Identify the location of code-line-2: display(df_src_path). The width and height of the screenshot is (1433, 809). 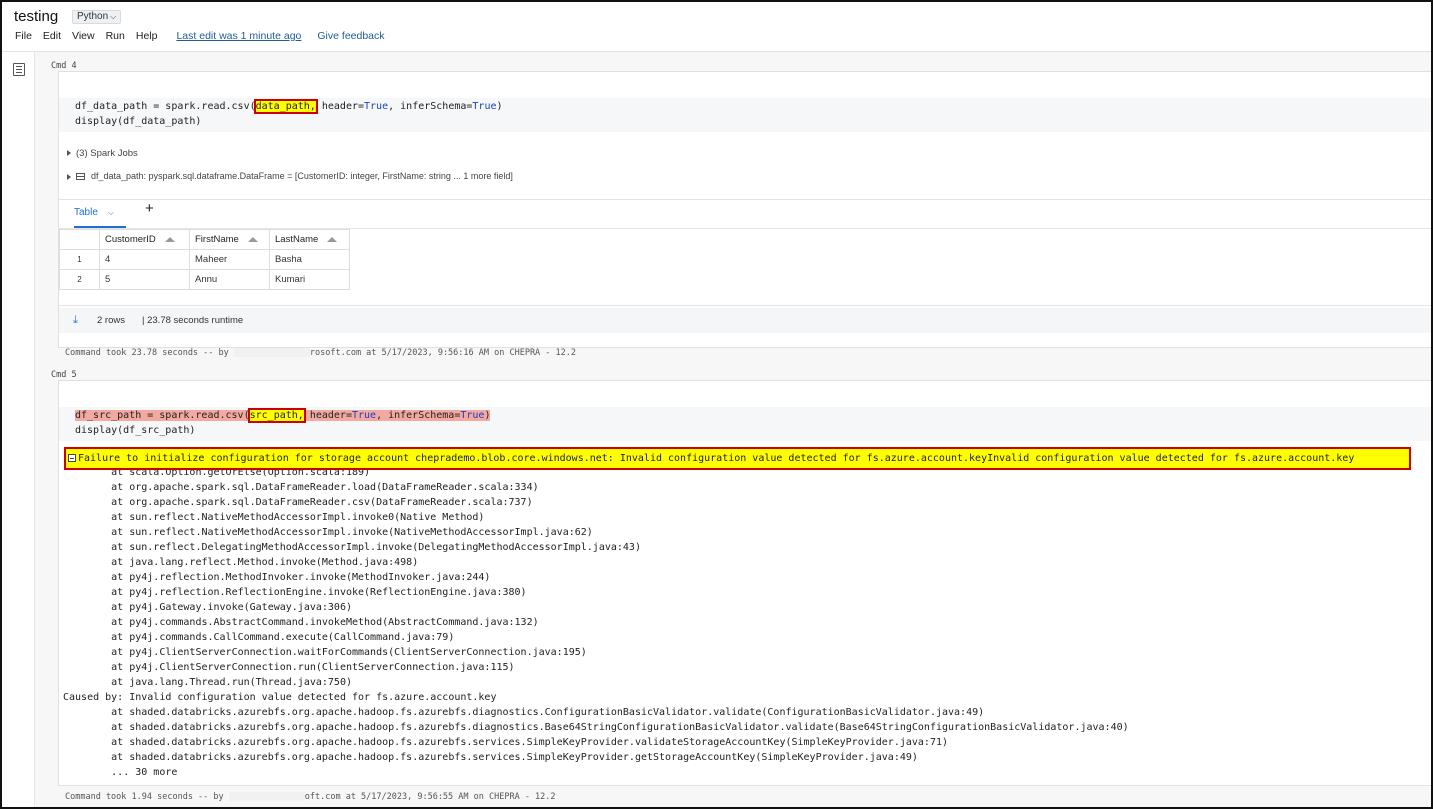
(135, 430).